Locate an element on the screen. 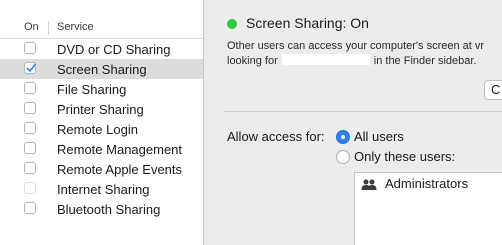 The height and width of the screenshot is (245, 502). service-row: Remote Login is located at coordinates (101, 129).